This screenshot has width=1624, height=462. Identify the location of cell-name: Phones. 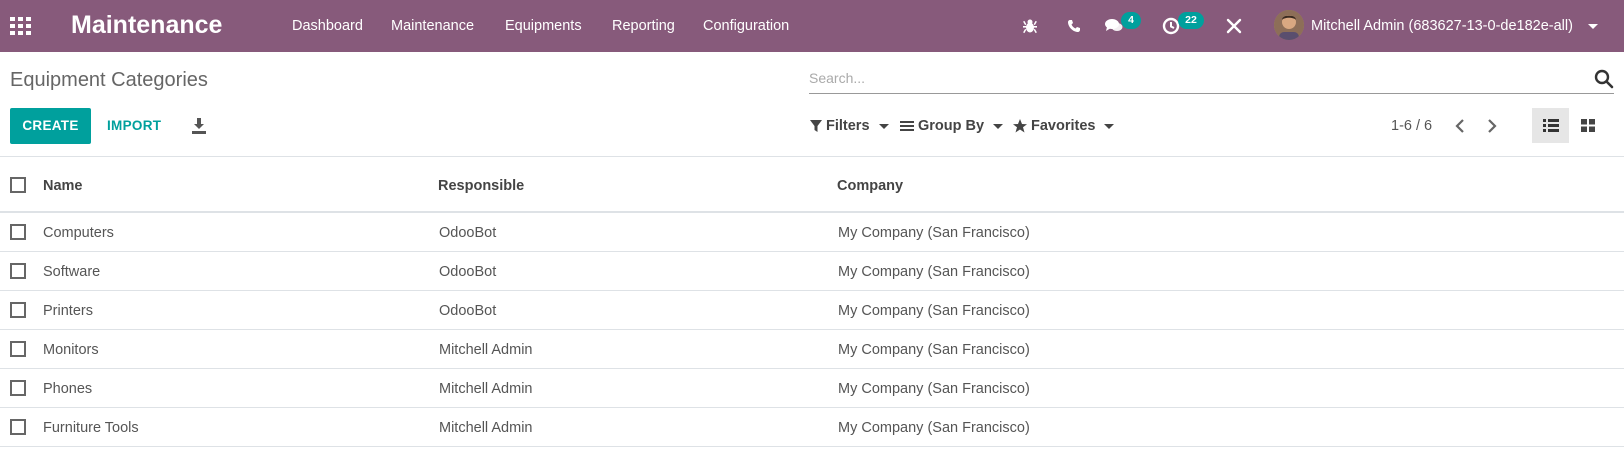
(68, 389).